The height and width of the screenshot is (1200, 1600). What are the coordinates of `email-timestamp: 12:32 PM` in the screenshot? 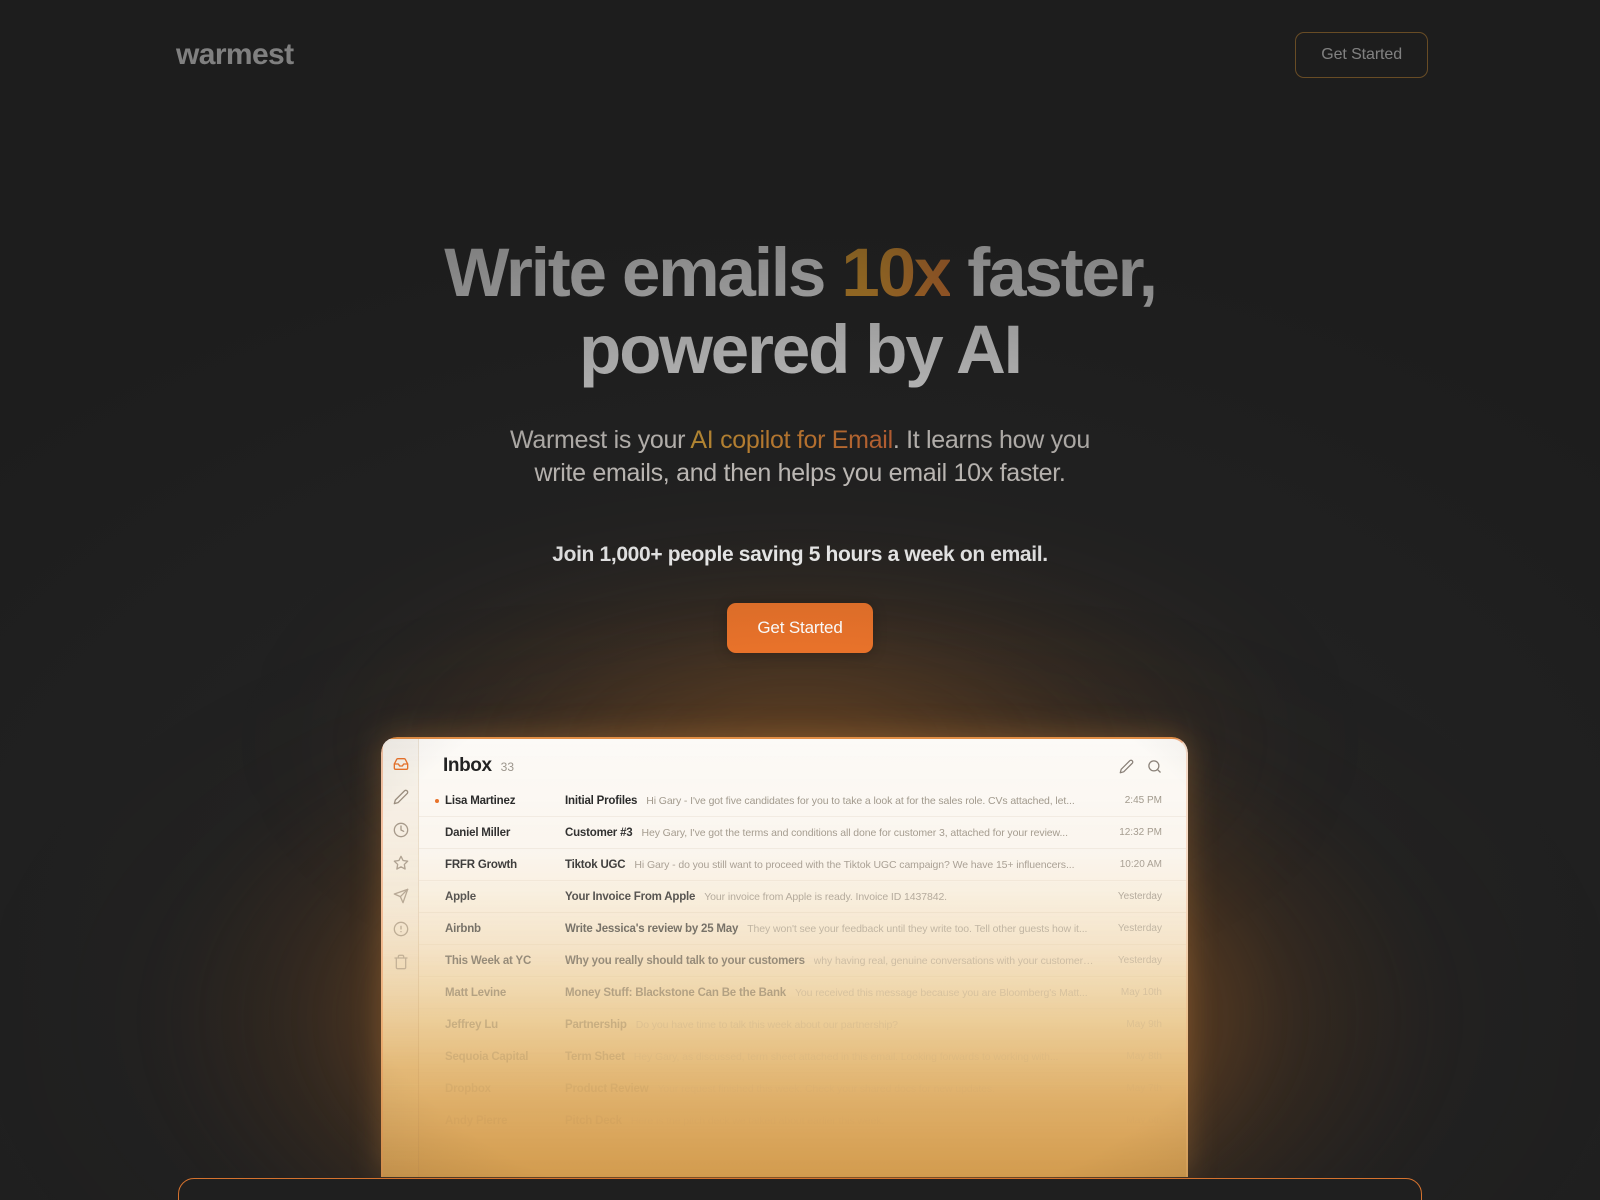 It's located at (1140, 832).